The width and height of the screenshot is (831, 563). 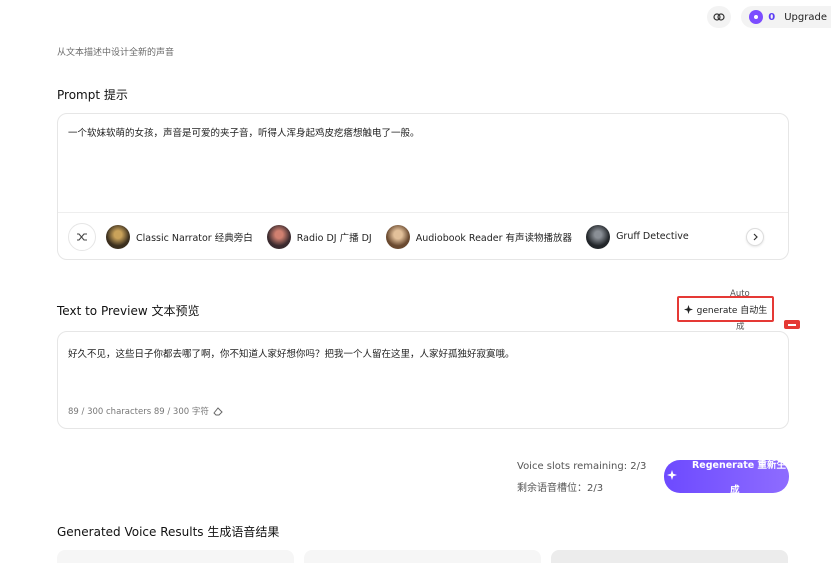 What do you see at coordinates (244, 132) in the screenshot?
I see `prompt-textarea: 一个软妹软萌的女孩，声音是可爱的夹子音，听得人浑身起鸡皮疙瘩想触电了一般。` at bounding box center [244, 132].